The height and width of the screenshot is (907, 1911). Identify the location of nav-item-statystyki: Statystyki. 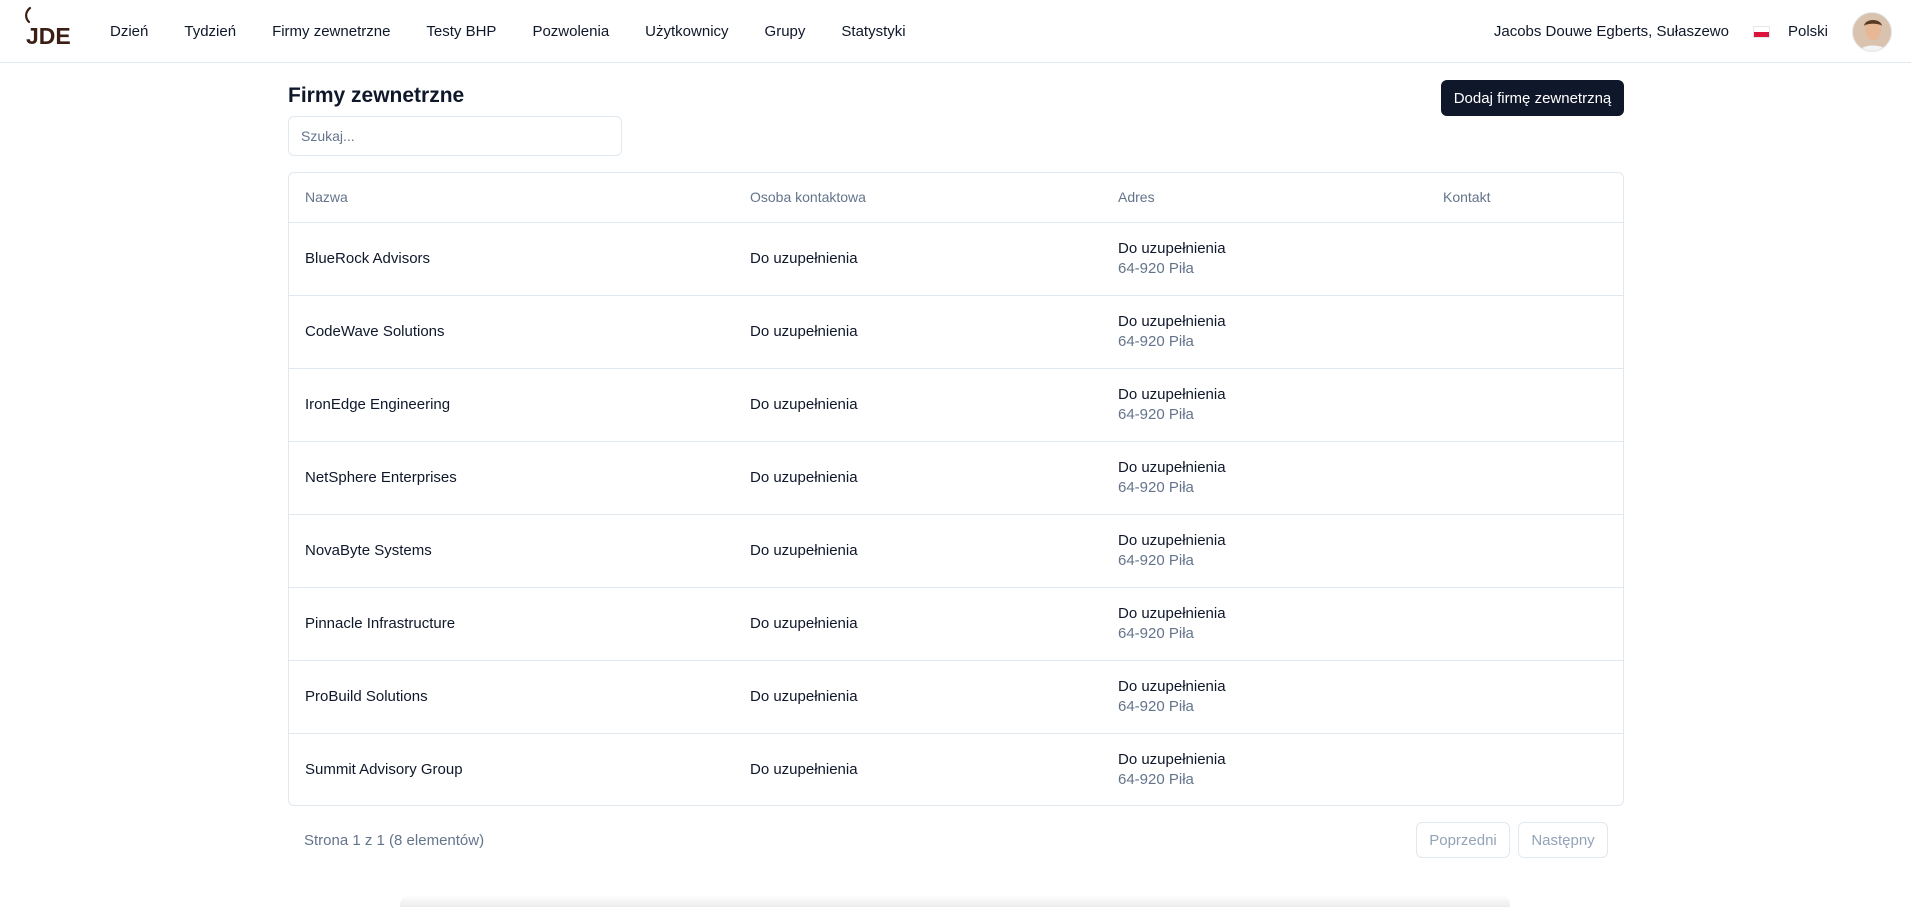
(873, 31).